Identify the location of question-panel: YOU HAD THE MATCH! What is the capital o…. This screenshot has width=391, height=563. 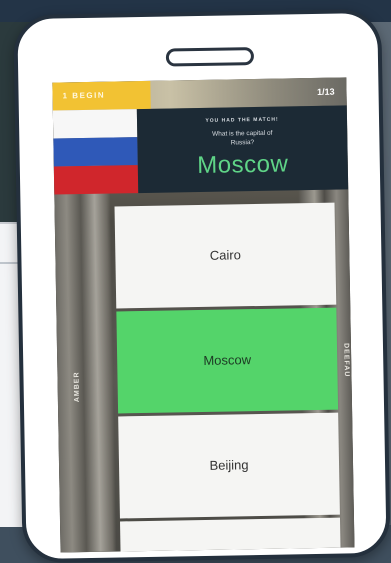
(242, 149).